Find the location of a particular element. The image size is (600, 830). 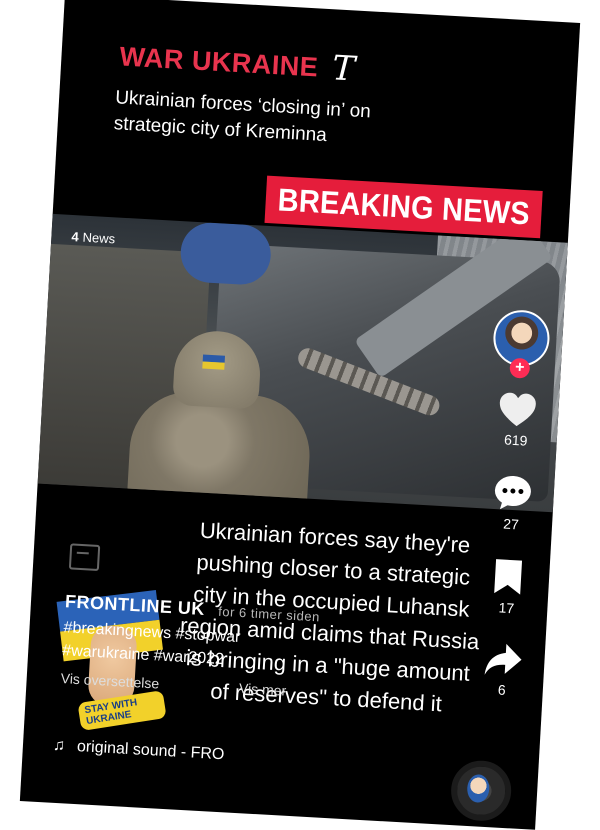

comment-icon is located at coordinates (513, 493).